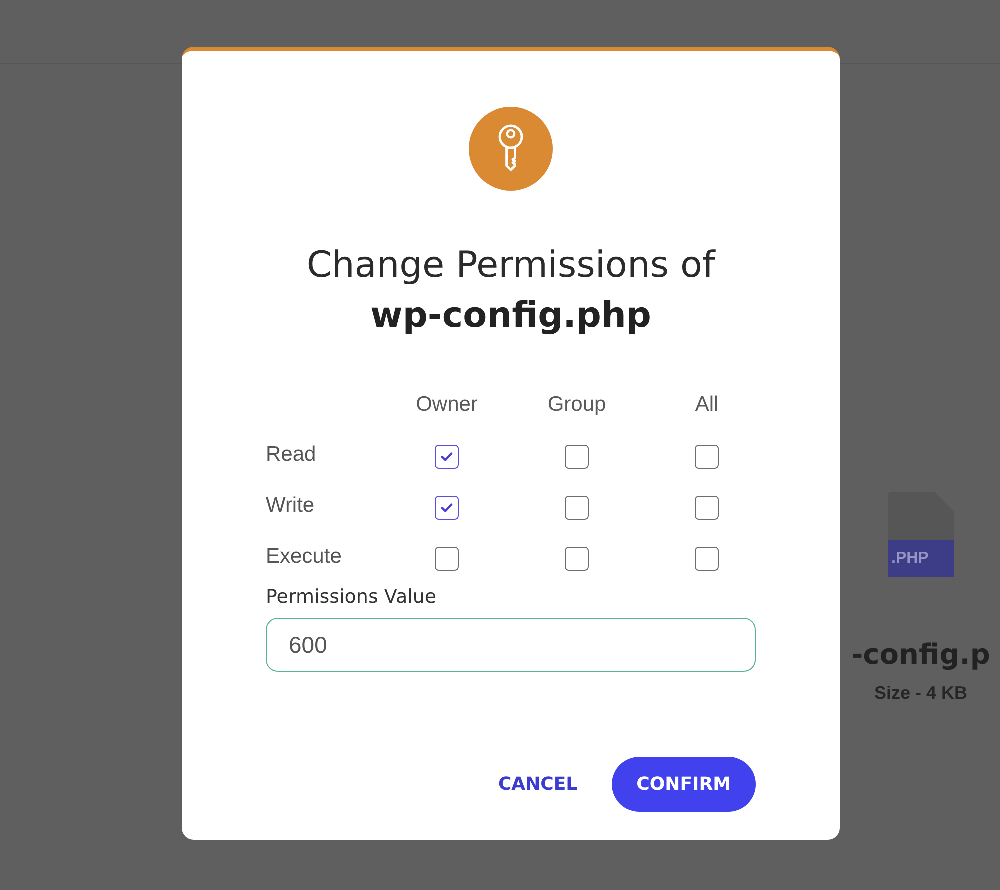 The width and height of the screenshot is (1000, 890). What do you see at coordinates (921, 655) in the screenshot?
I see `file-name: -config.p` at bounding box center [921, 655].